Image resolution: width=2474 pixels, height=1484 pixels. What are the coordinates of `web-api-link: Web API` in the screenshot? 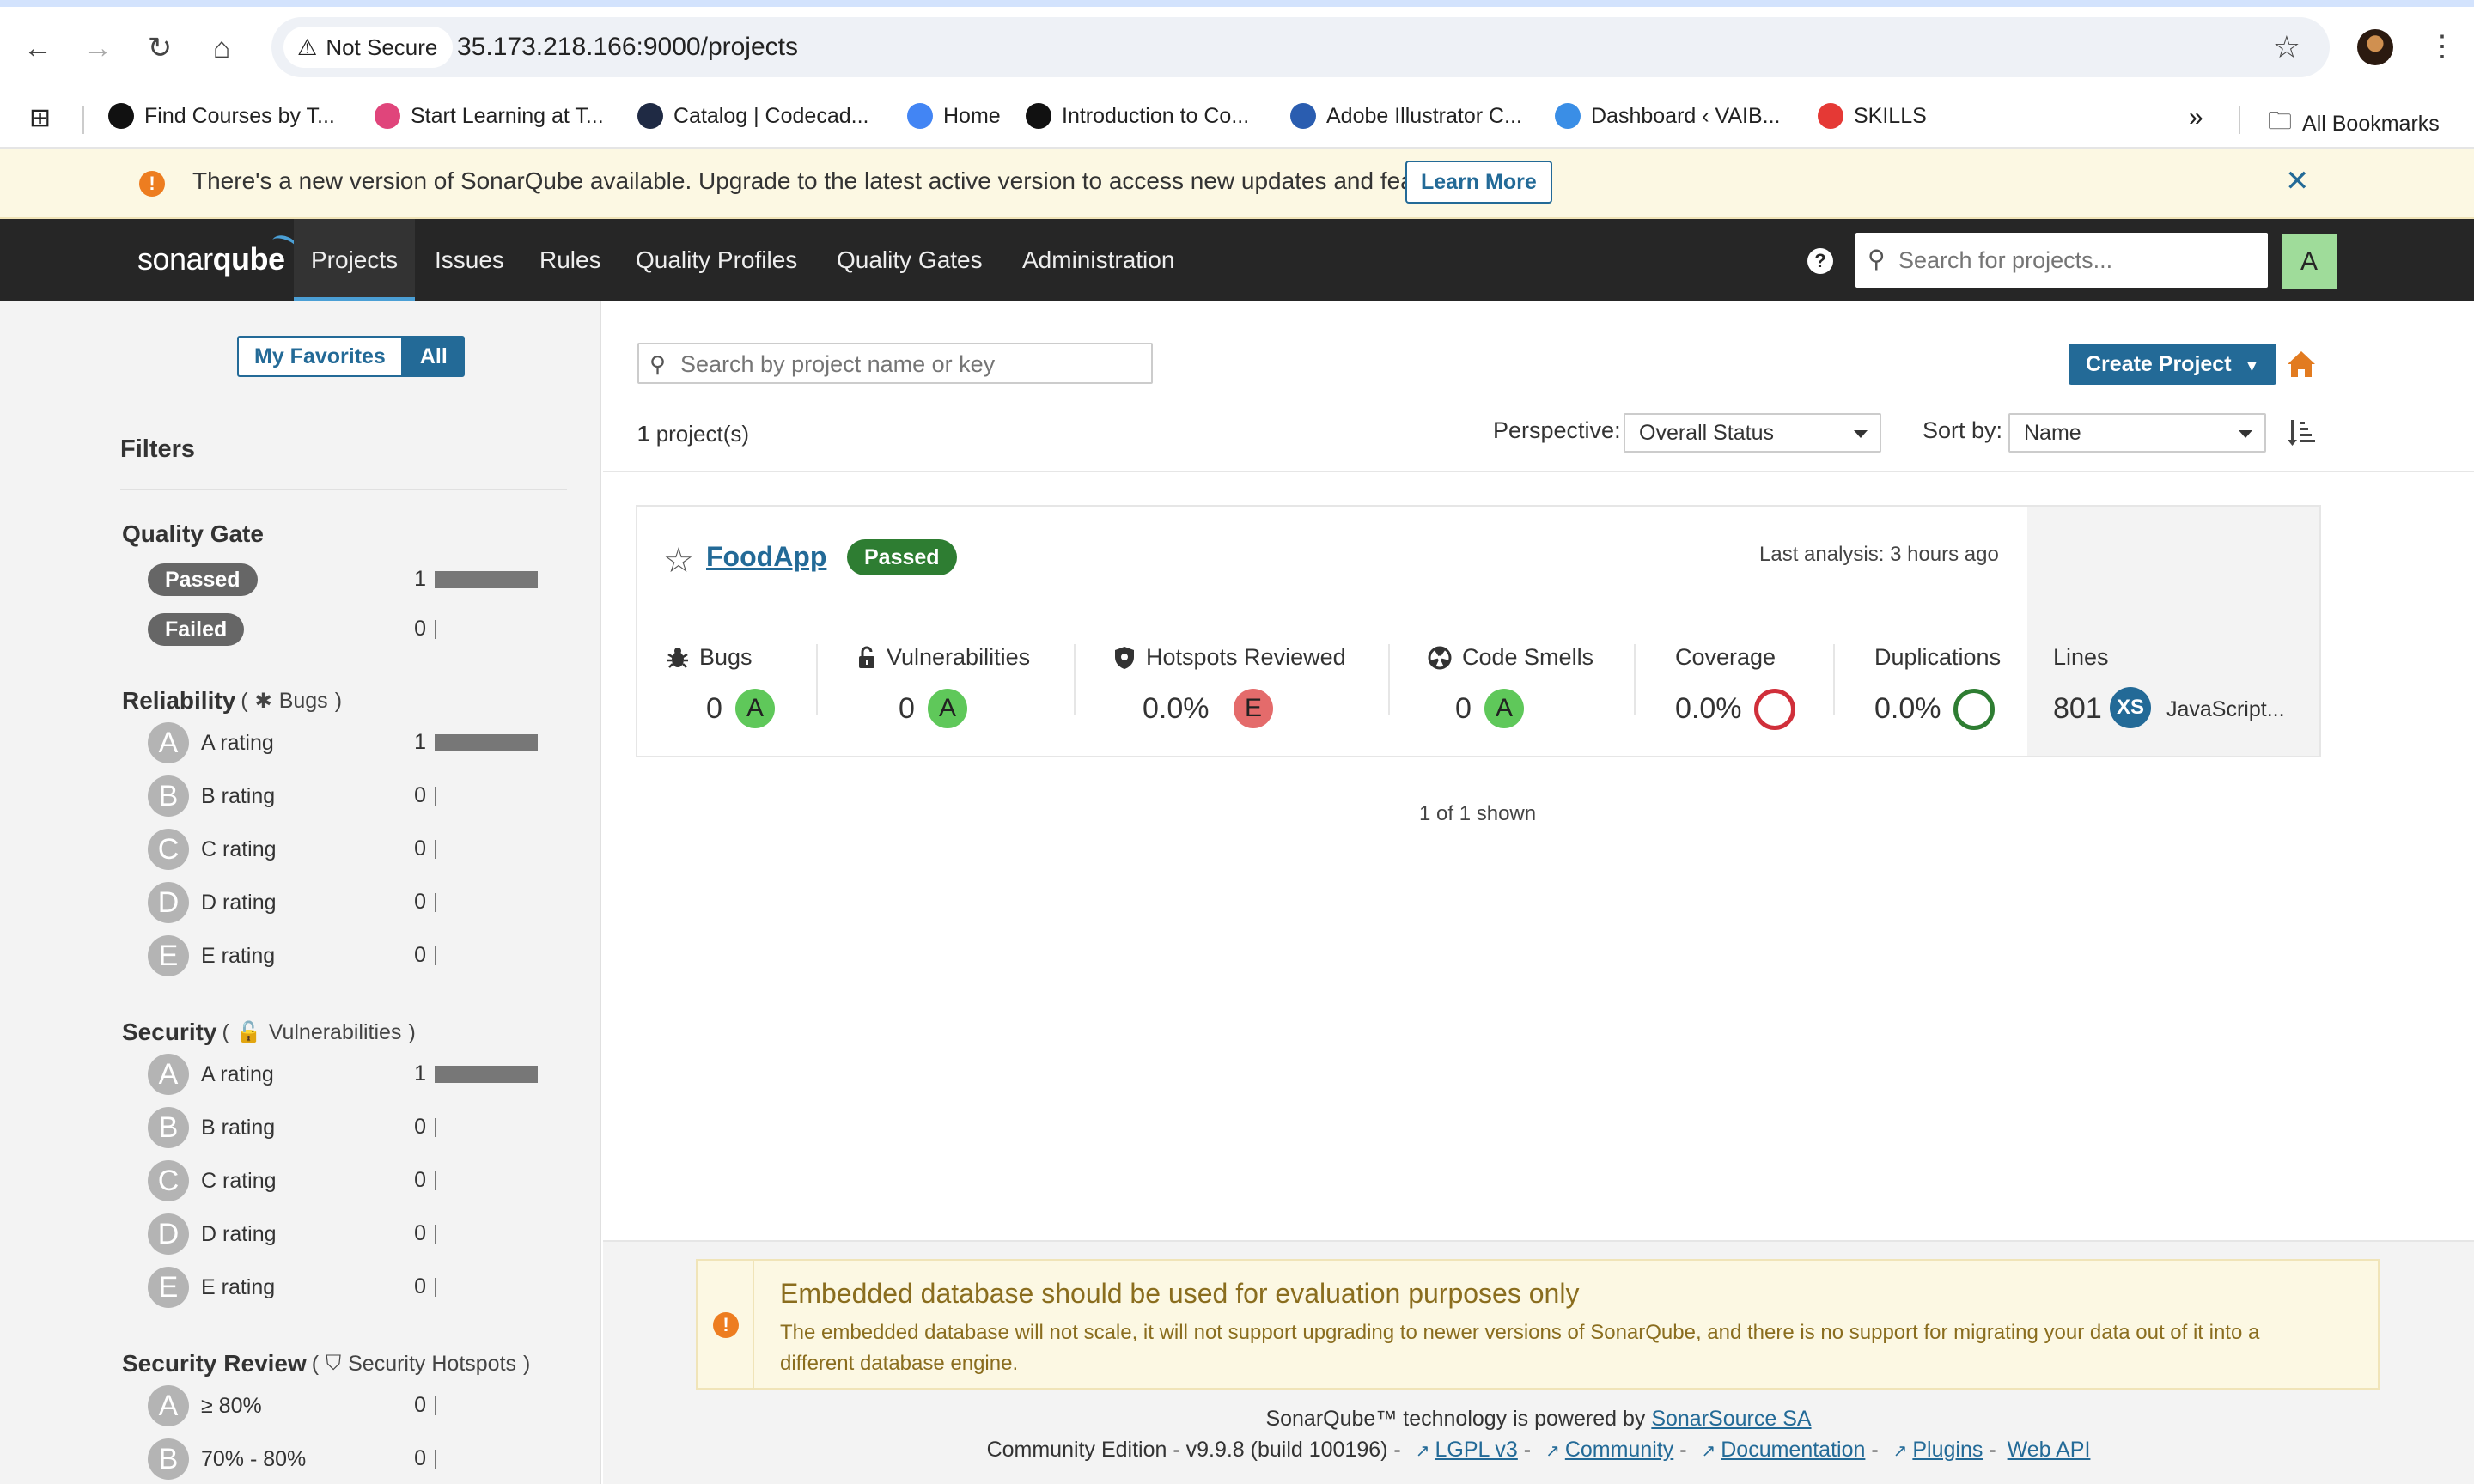 It's located at (2049, 1450).